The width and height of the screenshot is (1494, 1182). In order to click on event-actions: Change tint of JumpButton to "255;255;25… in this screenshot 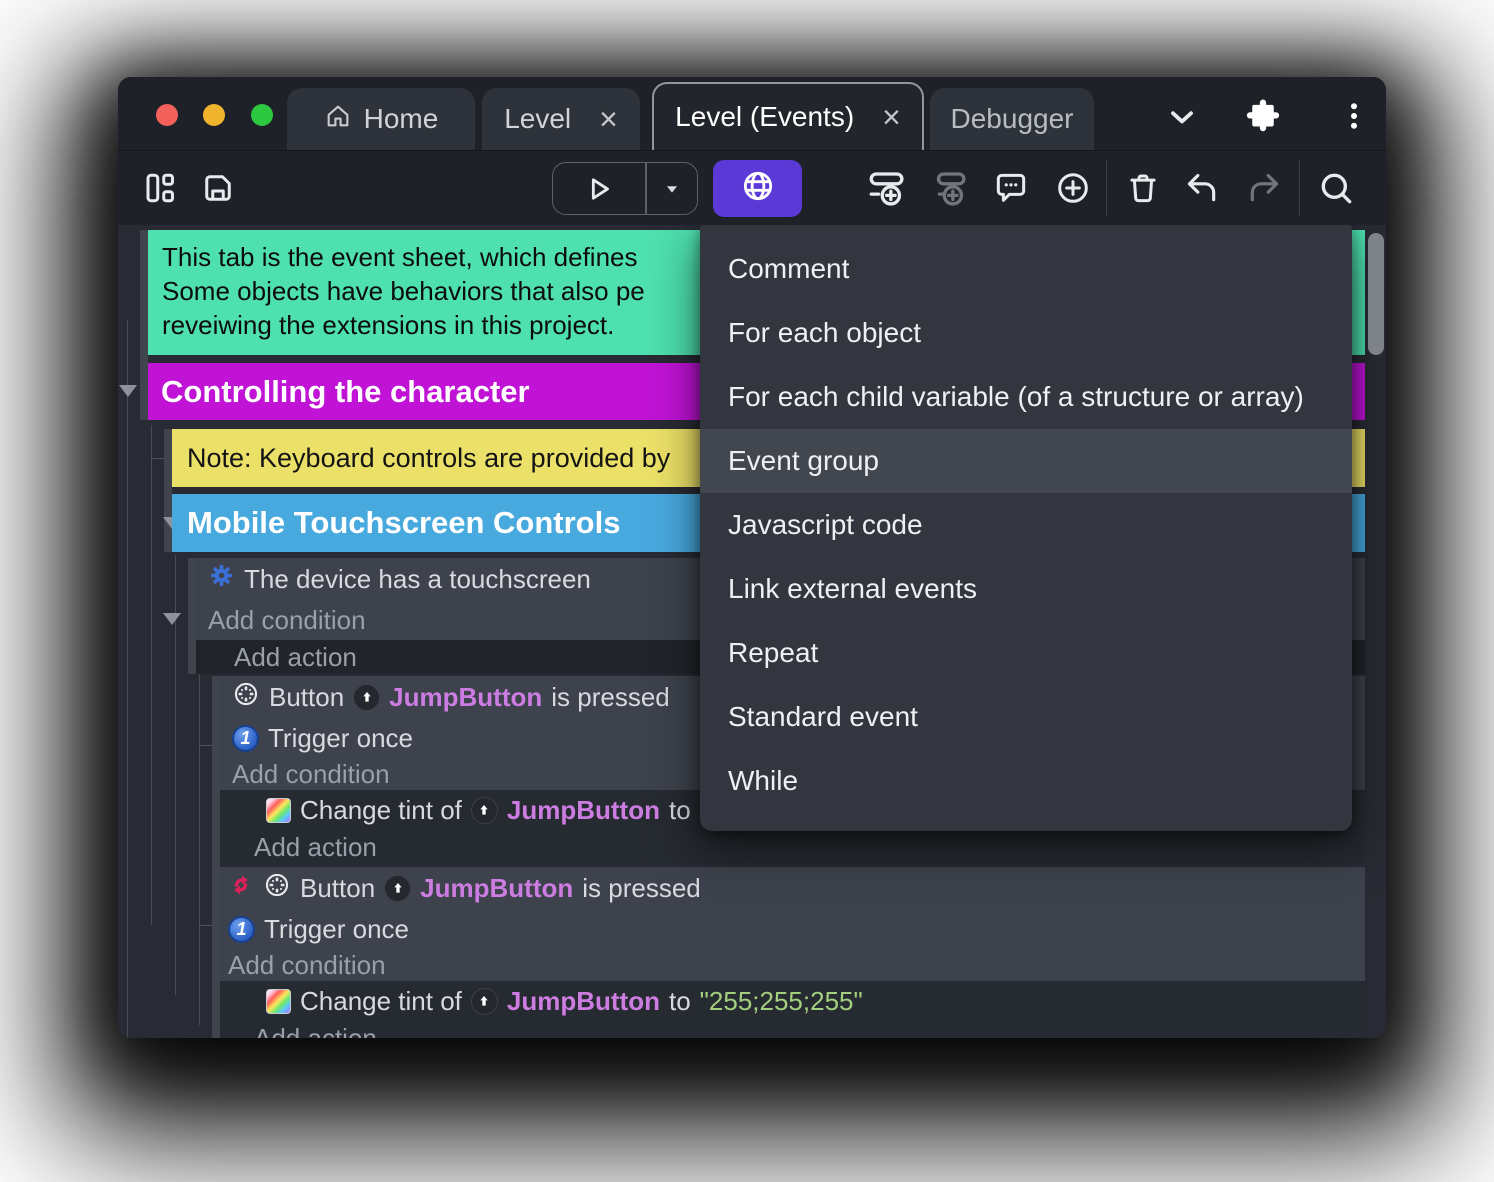, I will do `click(792, 1009)`.